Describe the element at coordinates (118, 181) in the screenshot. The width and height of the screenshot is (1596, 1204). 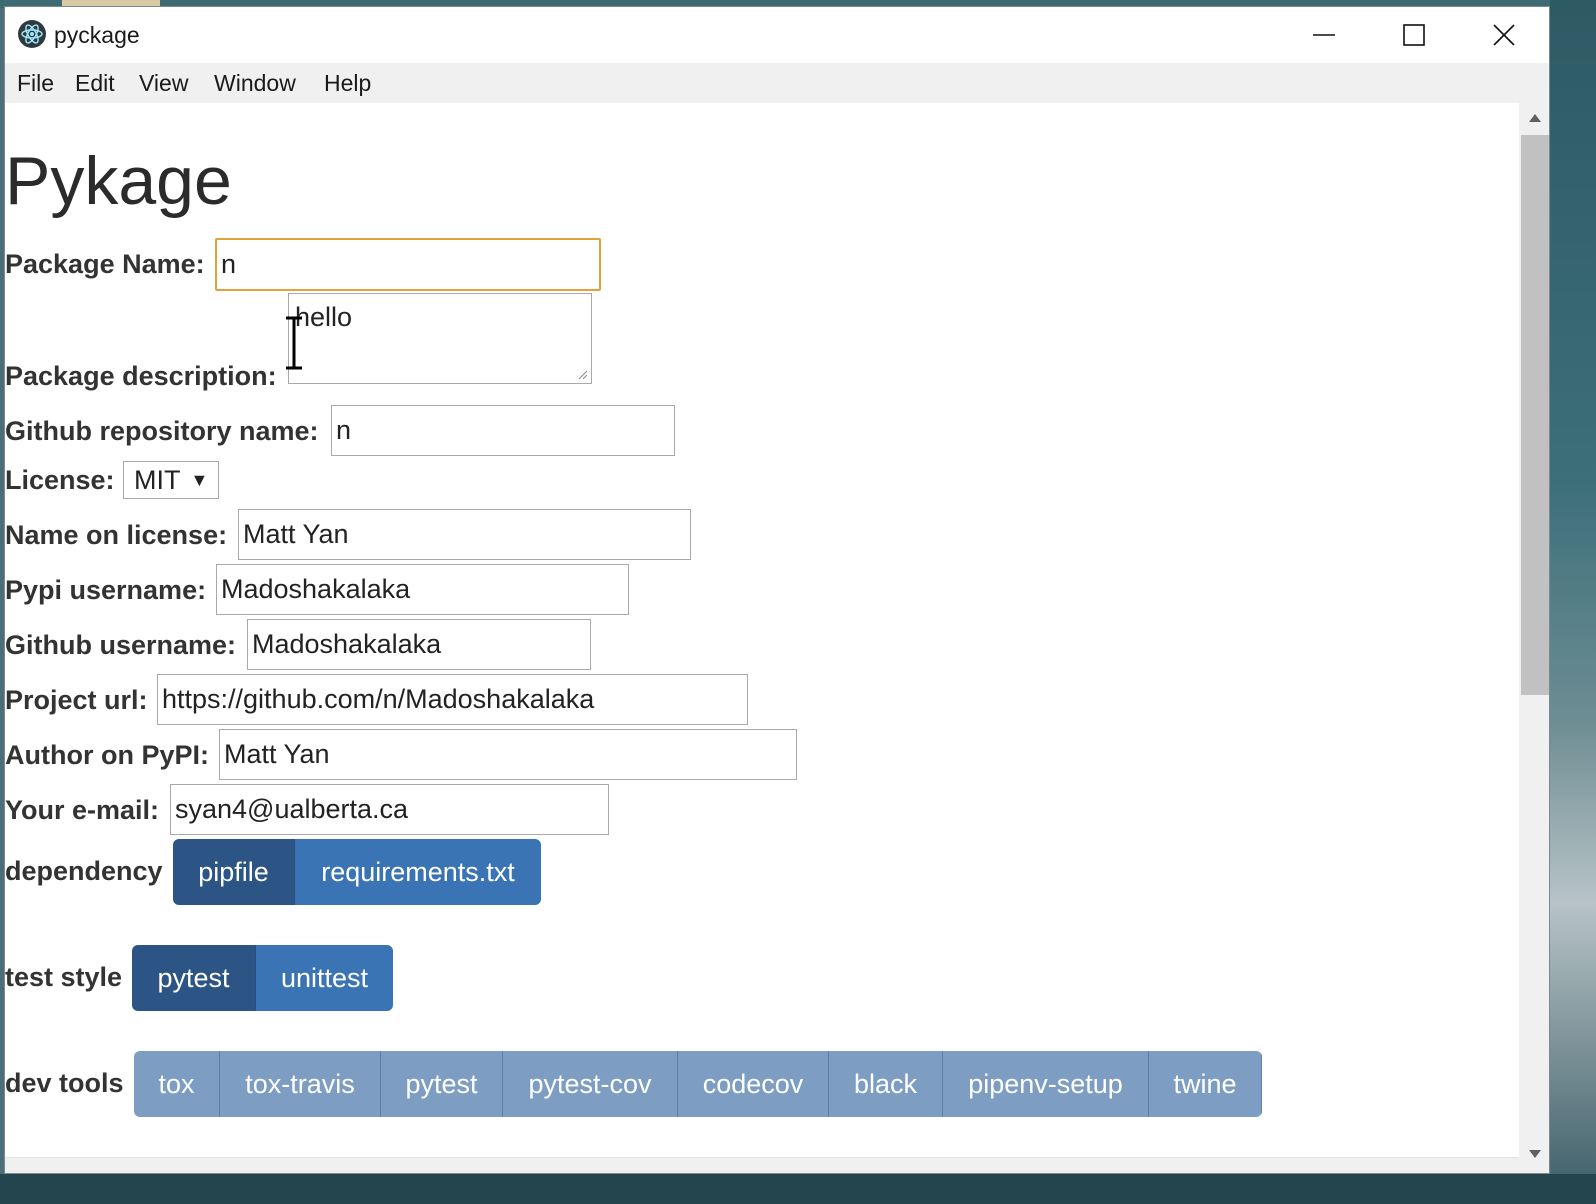
I see `page-title: Pykage` at that location.